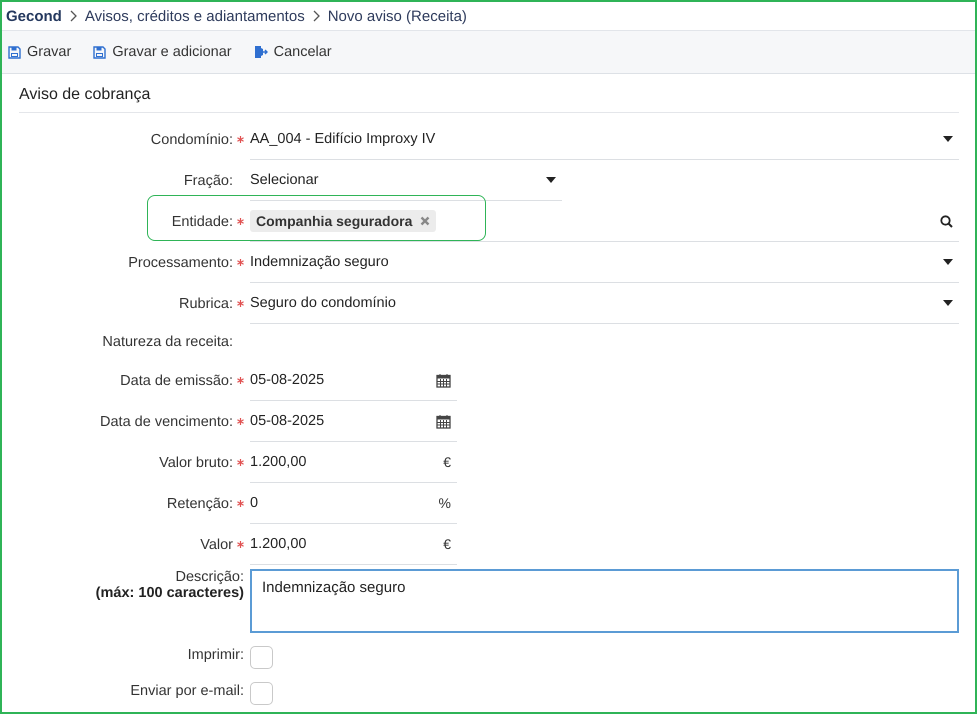 This screenshot has height=714, width=977. I want to click on search-icon, so click(946, 221).